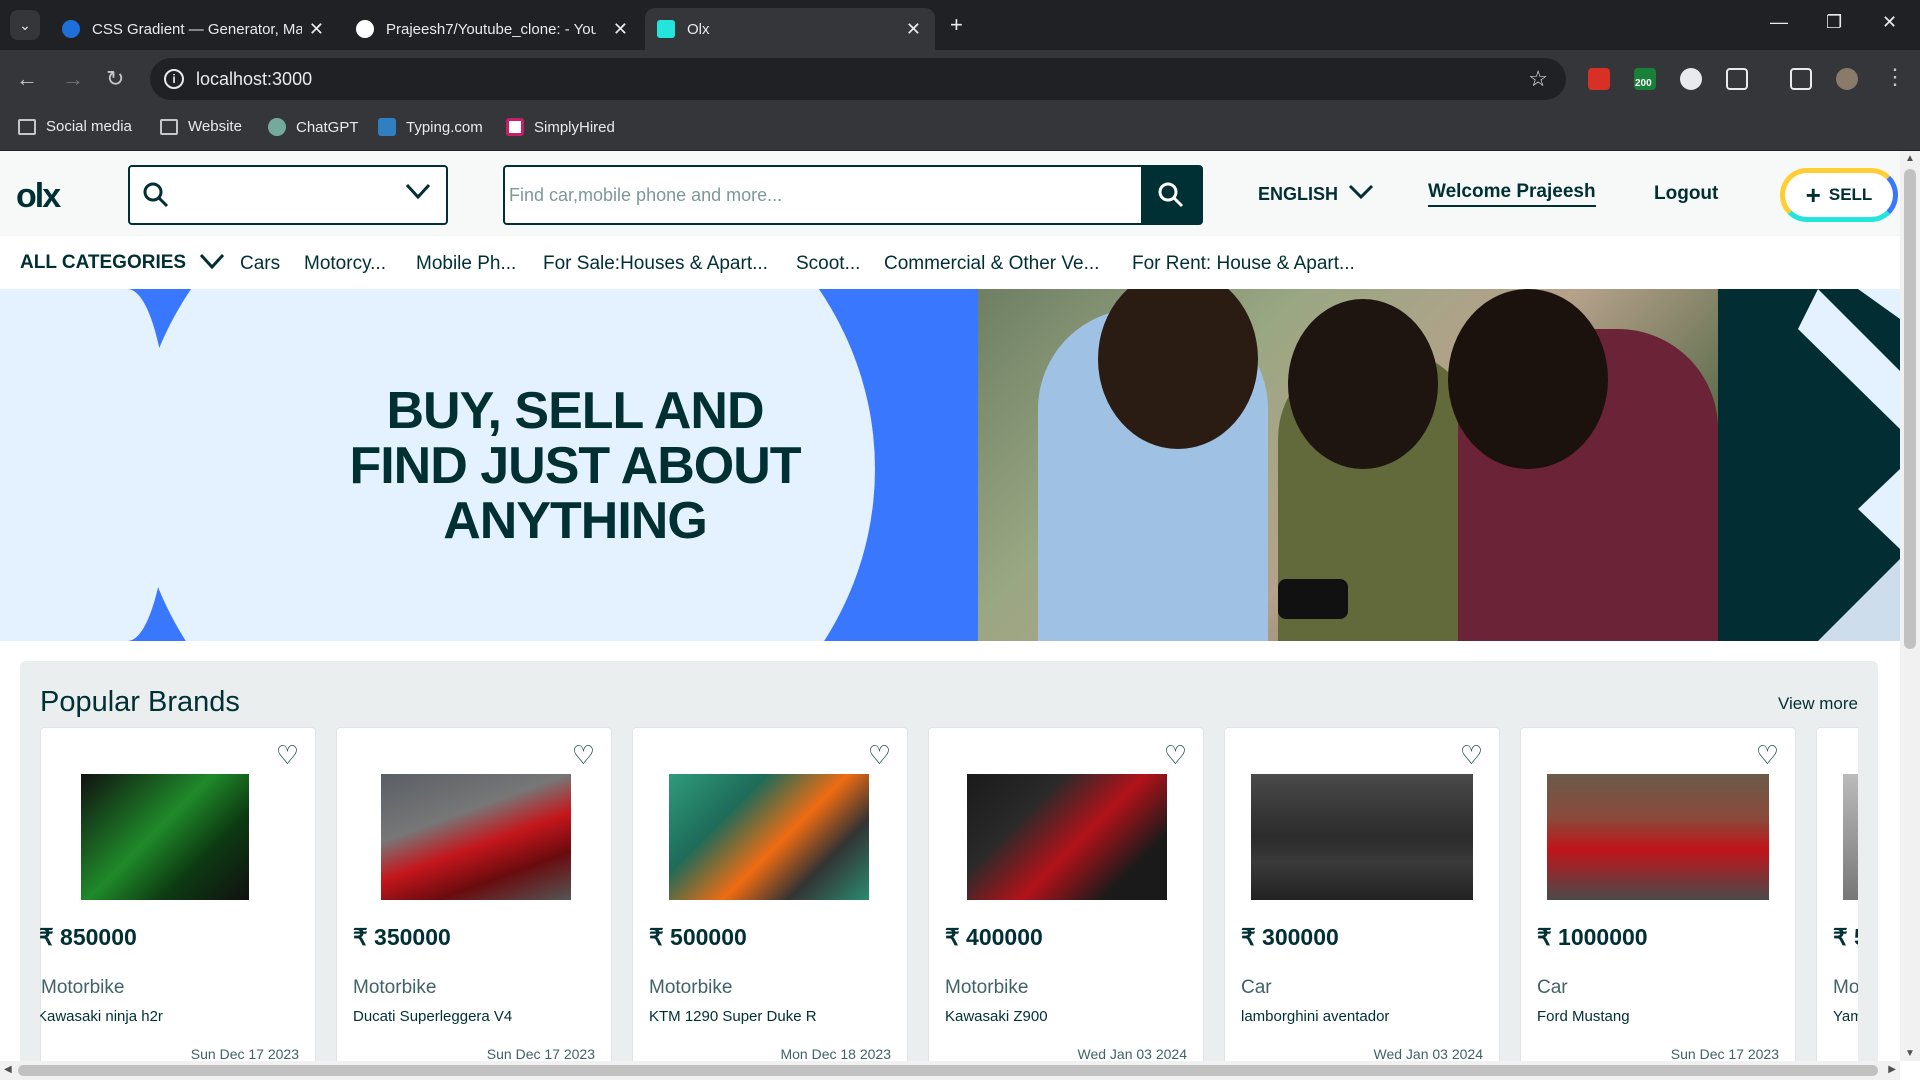  I want to click on product-price: ₹ 50, so click(1845, 937).